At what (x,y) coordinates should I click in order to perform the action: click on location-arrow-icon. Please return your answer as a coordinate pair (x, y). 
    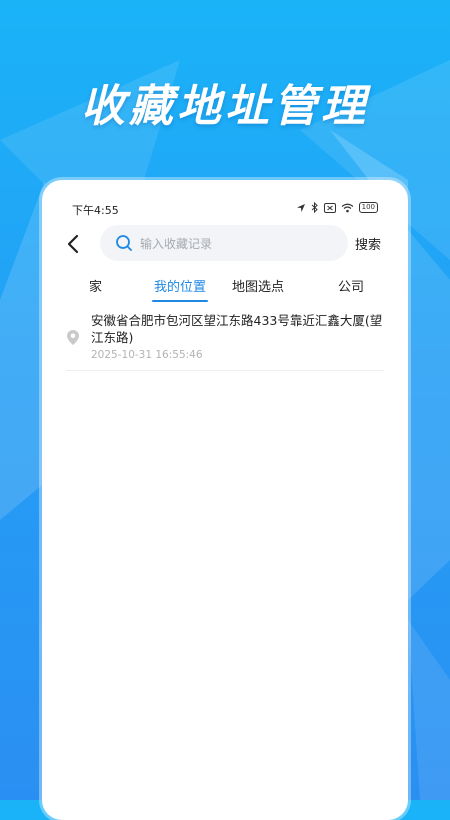
    Looking at the image, I should click on (300, 207).